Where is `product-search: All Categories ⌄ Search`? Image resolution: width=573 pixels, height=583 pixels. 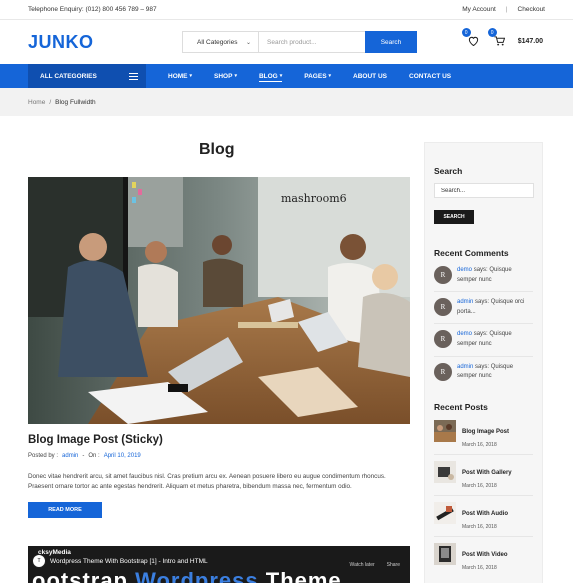 product-search: All Categories ⌄ Search is located at coordinates (299, 42).